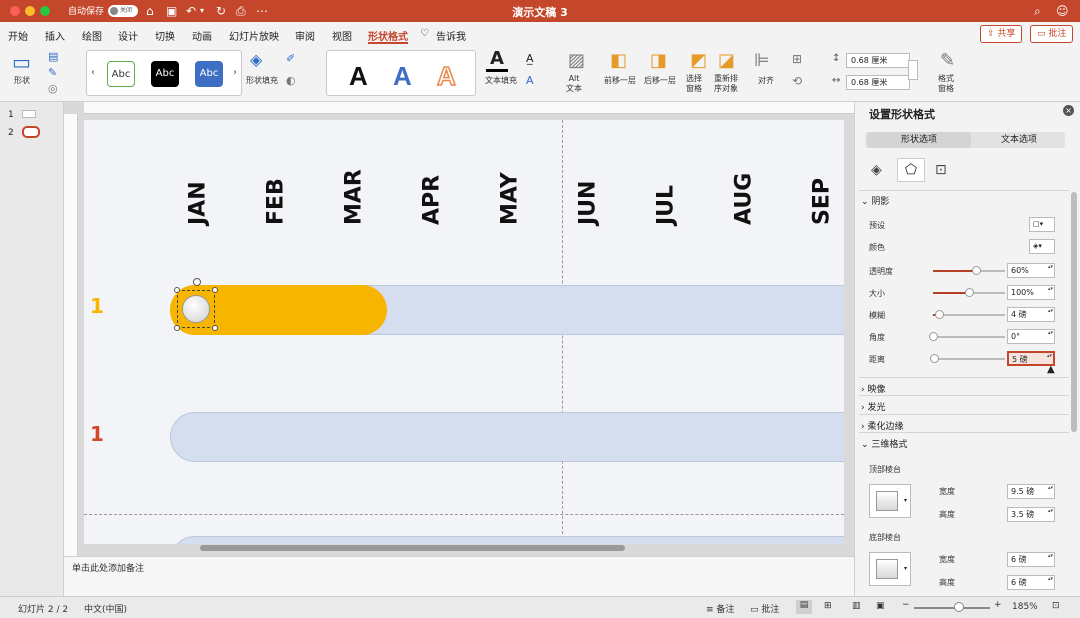 Image resolution: width=1080 pixels, height=618 pixels. Describe the element at coordinates (92, 35) in the screenshot. I see `menu-draw: 绘图` at that location.